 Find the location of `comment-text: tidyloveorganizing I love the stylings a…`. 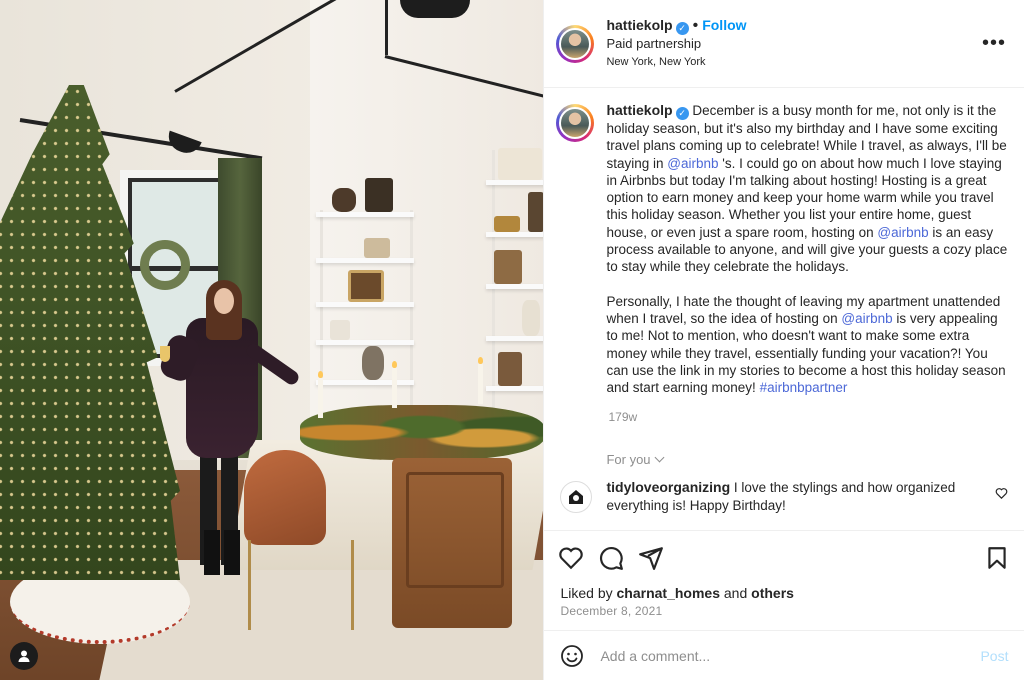

comment-text: tidyloveorganizing I love the stylings a… is located at coordinates (800, 496).